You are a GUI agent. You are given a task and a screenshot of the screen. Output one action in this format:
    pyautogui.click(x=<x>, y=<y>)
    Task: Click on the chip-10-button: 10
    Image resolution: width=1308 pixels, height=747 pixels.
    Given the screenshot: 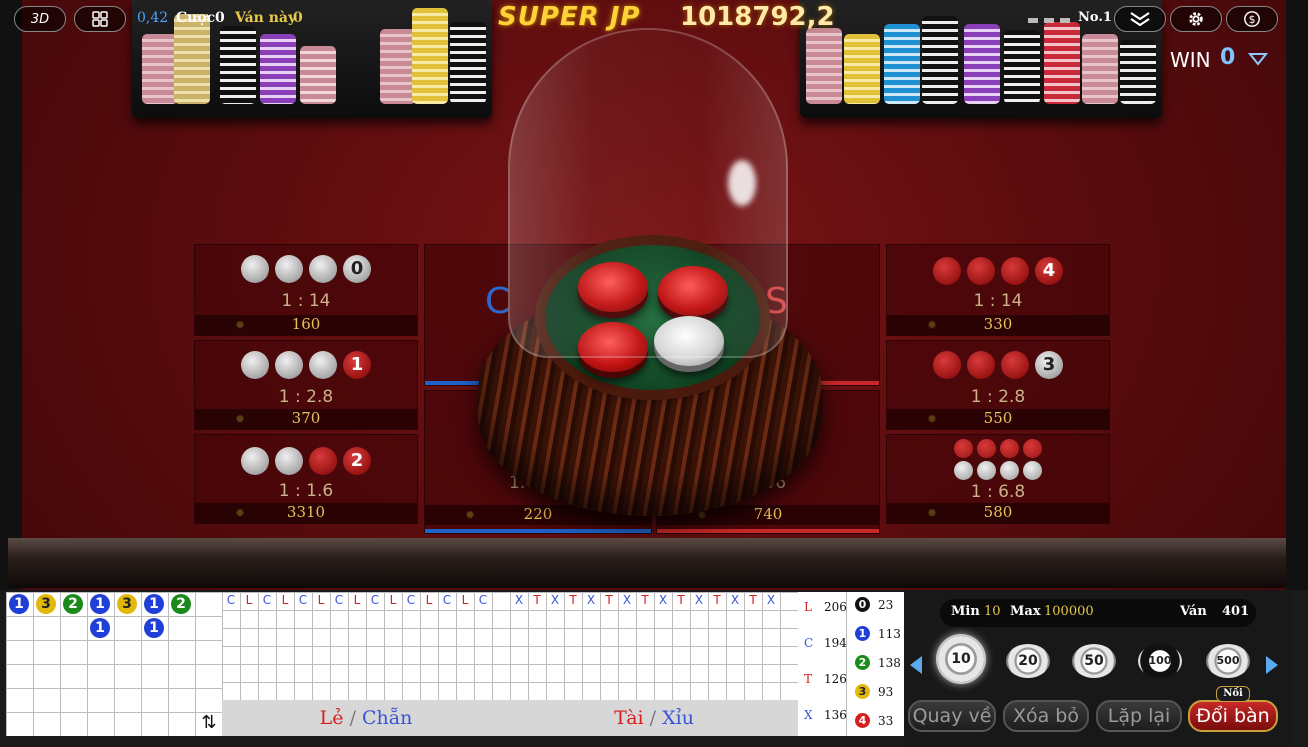 What is the action you would take?
    pyautogui.click(x=961, y=659)
    